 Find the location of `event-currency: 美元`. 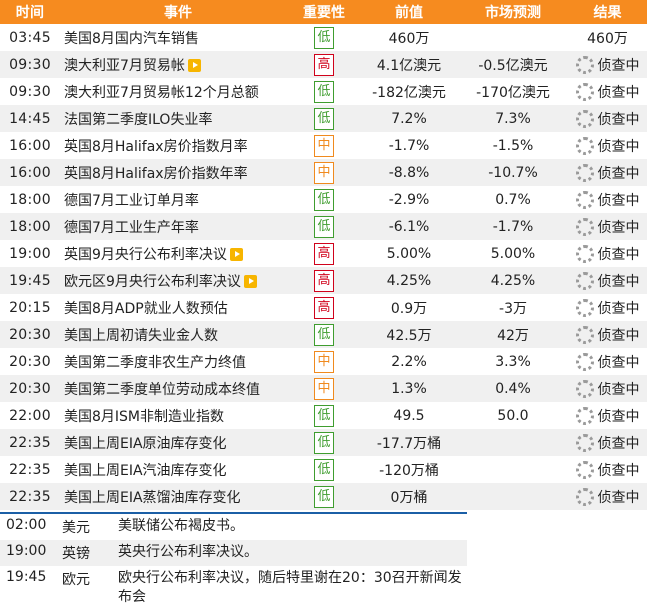

event-currency: 美元 is located at coordinates (76, 528).